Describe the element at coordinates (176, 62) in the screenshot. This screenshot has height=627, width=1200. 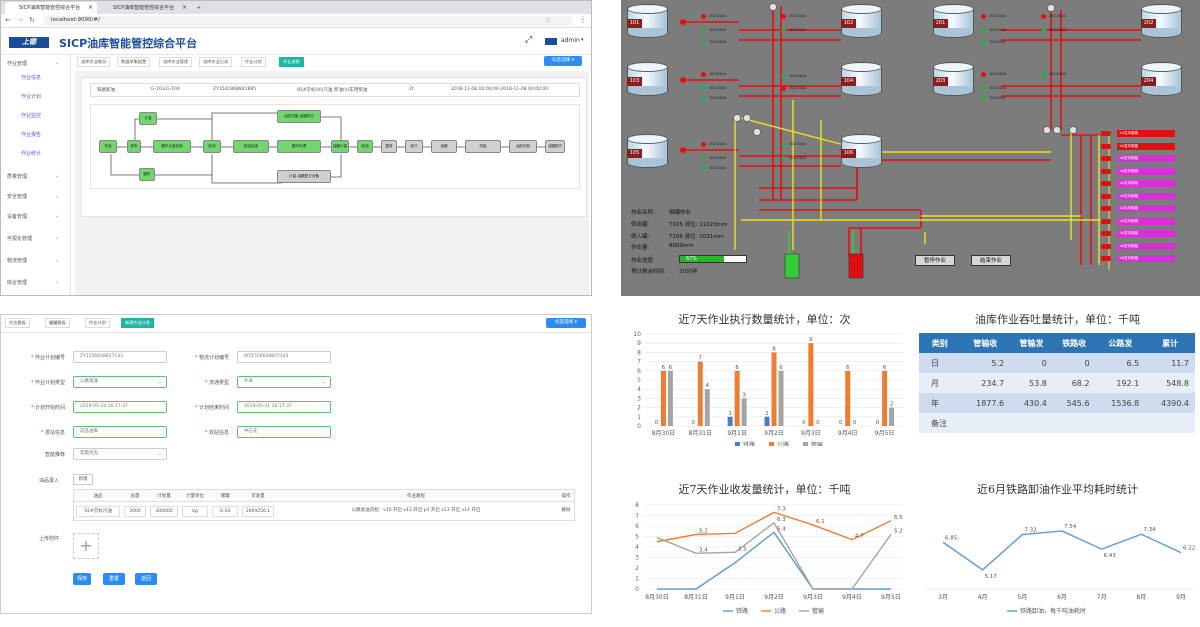
I see `page-tab: 油库作业管理` at that location.